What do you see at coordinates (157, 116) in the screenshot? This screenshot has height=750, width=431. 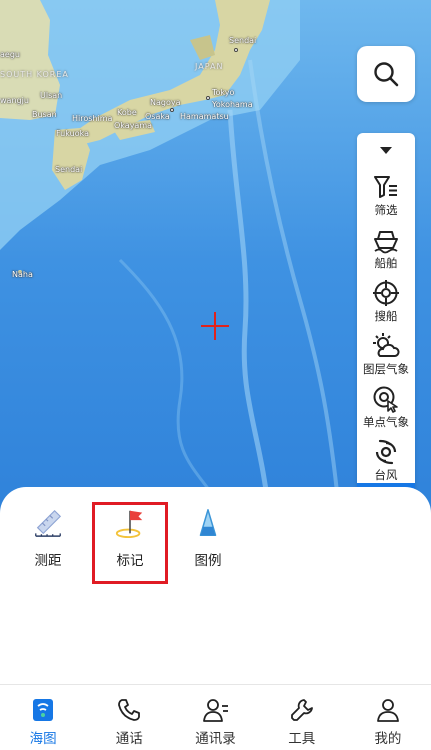 I see `map-label-city: Osaka` at bounding box center [157, 116].